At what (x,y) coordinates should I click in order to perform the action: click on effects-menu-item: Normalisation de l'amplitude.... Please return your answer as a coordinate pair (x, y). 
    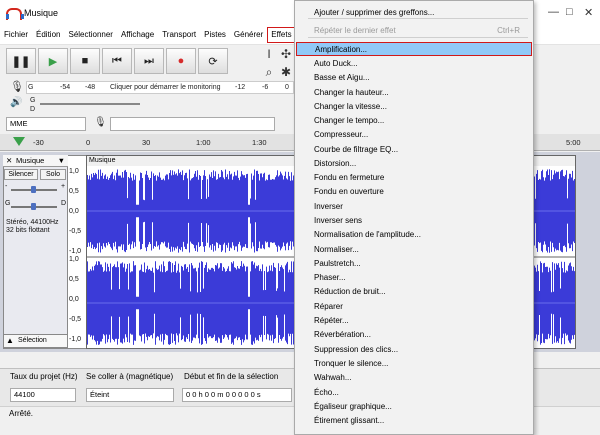
    Looking at the image, I should click on (414, 235).